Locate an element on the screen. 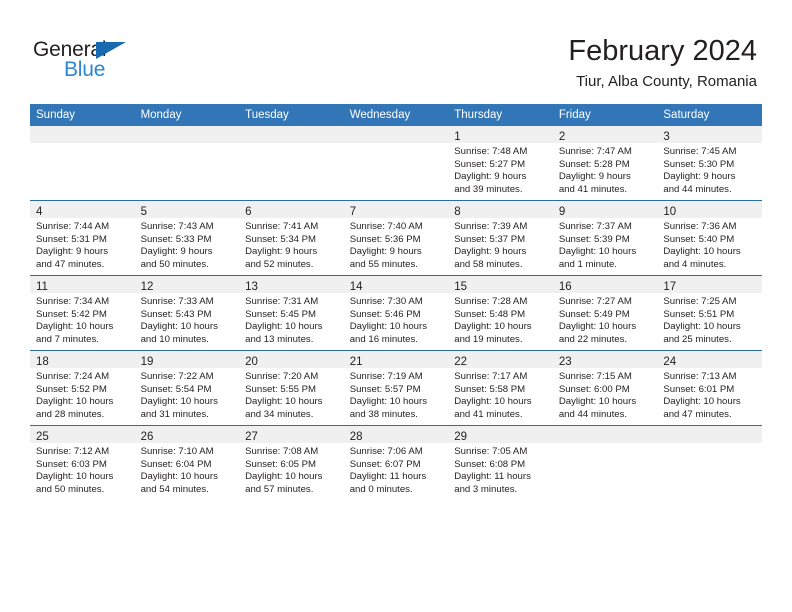 The height and width of the screenshot is (612, 792). sunrise-text: Sunrise: 7:37 AM is located at coordinates (595, 226).